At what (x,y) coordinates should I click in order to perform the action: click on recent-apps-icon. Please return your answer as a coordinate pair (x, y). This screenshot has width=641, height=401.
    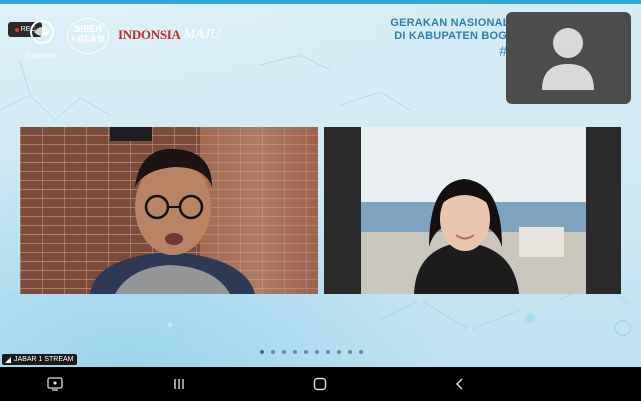
    Looking at the image, I should click on (179, 384).